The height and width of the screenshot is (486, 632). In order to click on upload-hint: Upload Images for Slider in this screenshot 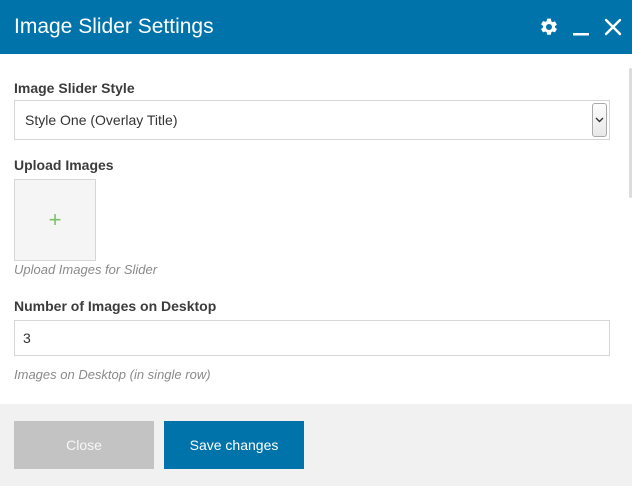, I will do `click(86, 269)`.